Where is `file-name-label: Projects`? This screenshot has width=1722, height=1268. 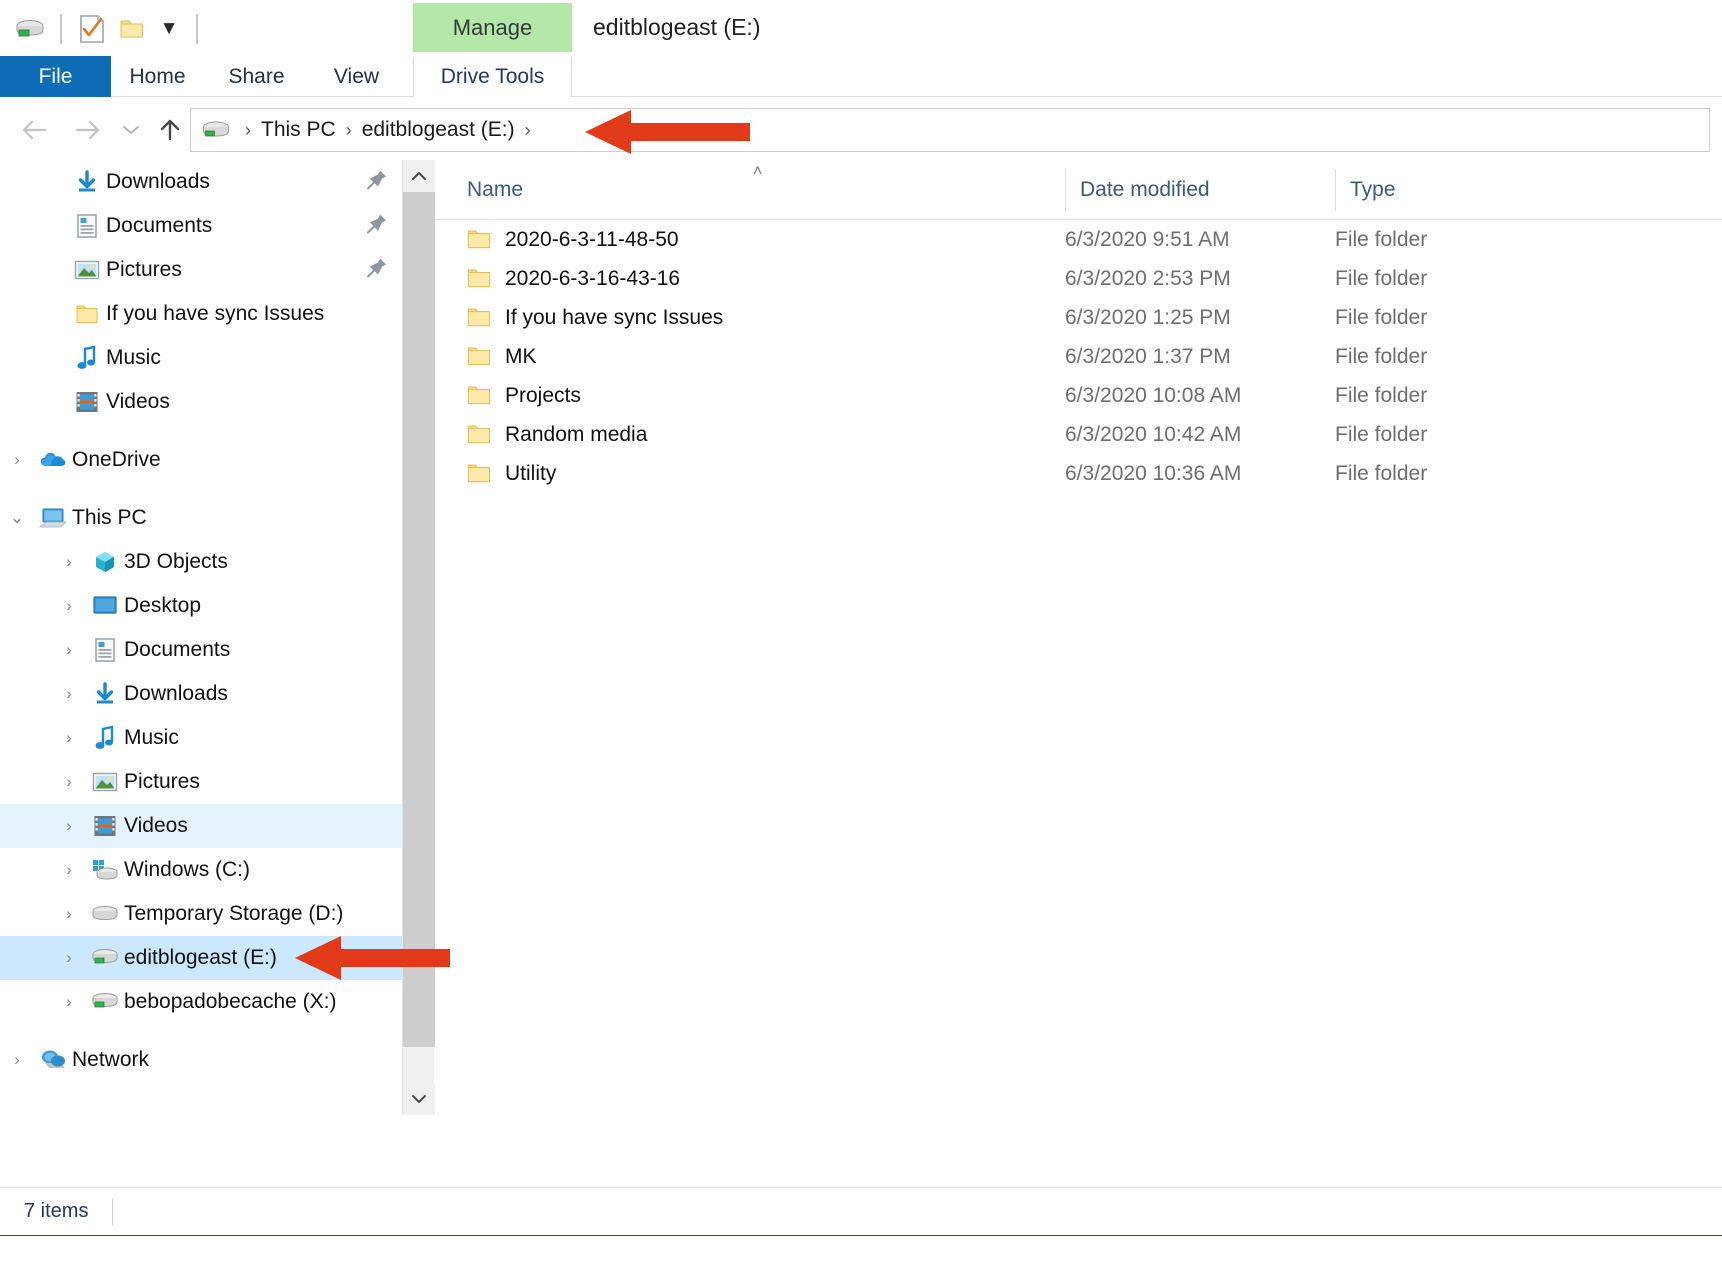 file-name-label: Projects is located at coordinates (543, 395).